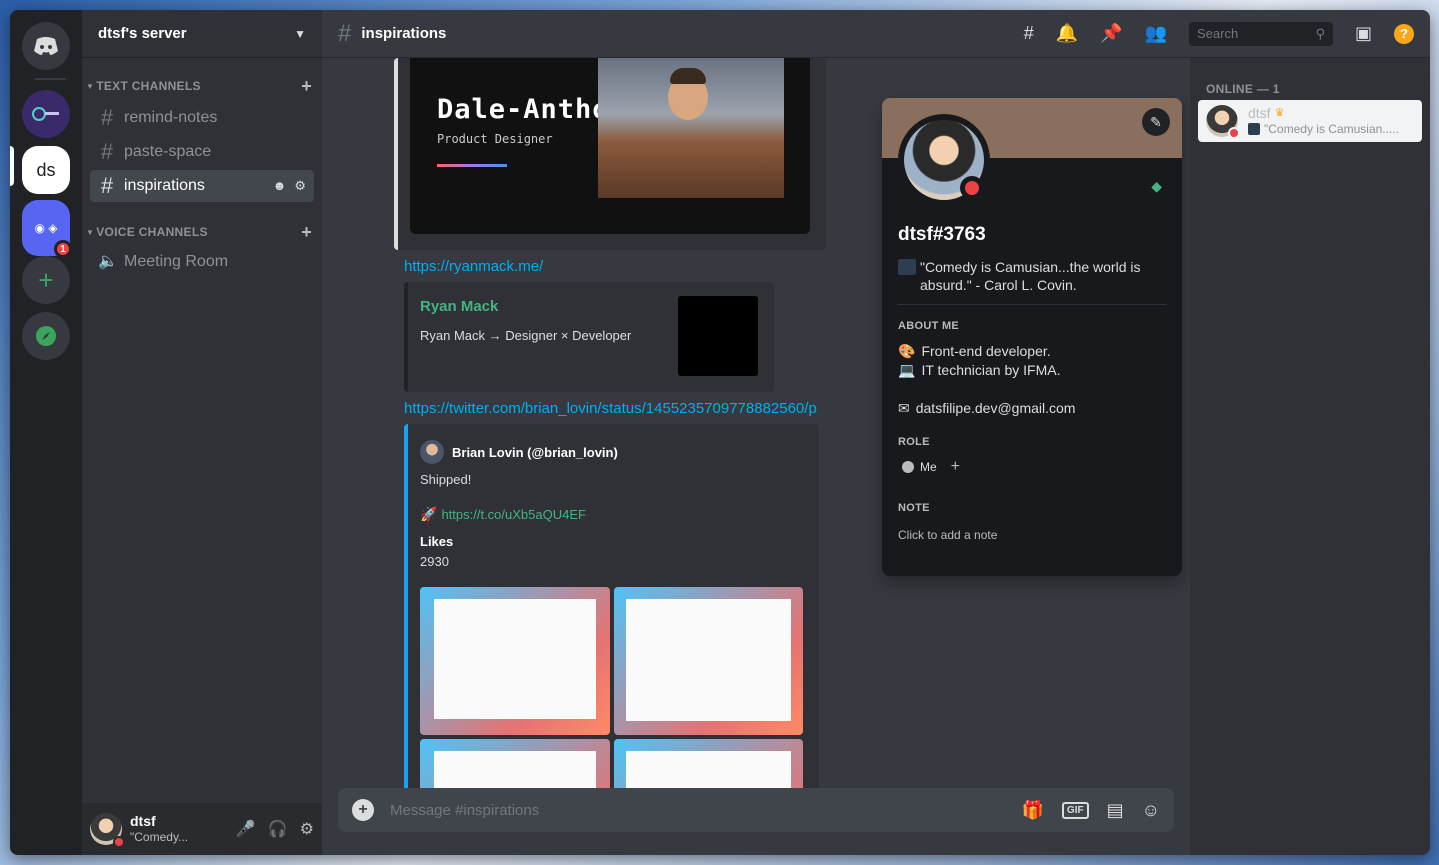 This screenshot has height=865, width=1439. I want to click on inbox-icon: ▣, so click(1363, 33).